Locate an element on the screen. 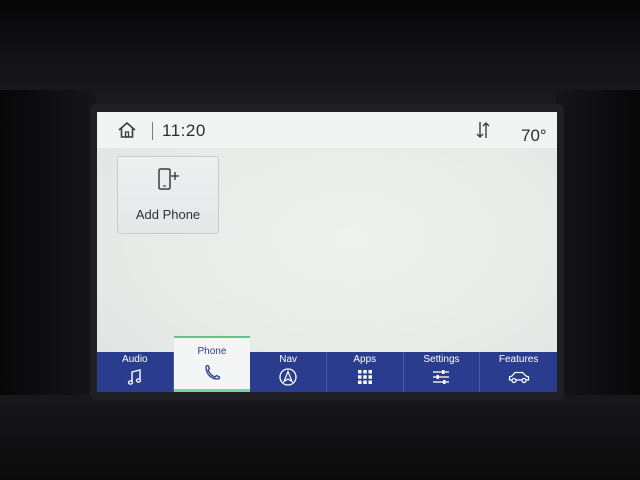 Image resolution: width=640 pixels, height=480 pixels. tab-label: Apps is located at coordinates (365, 359).